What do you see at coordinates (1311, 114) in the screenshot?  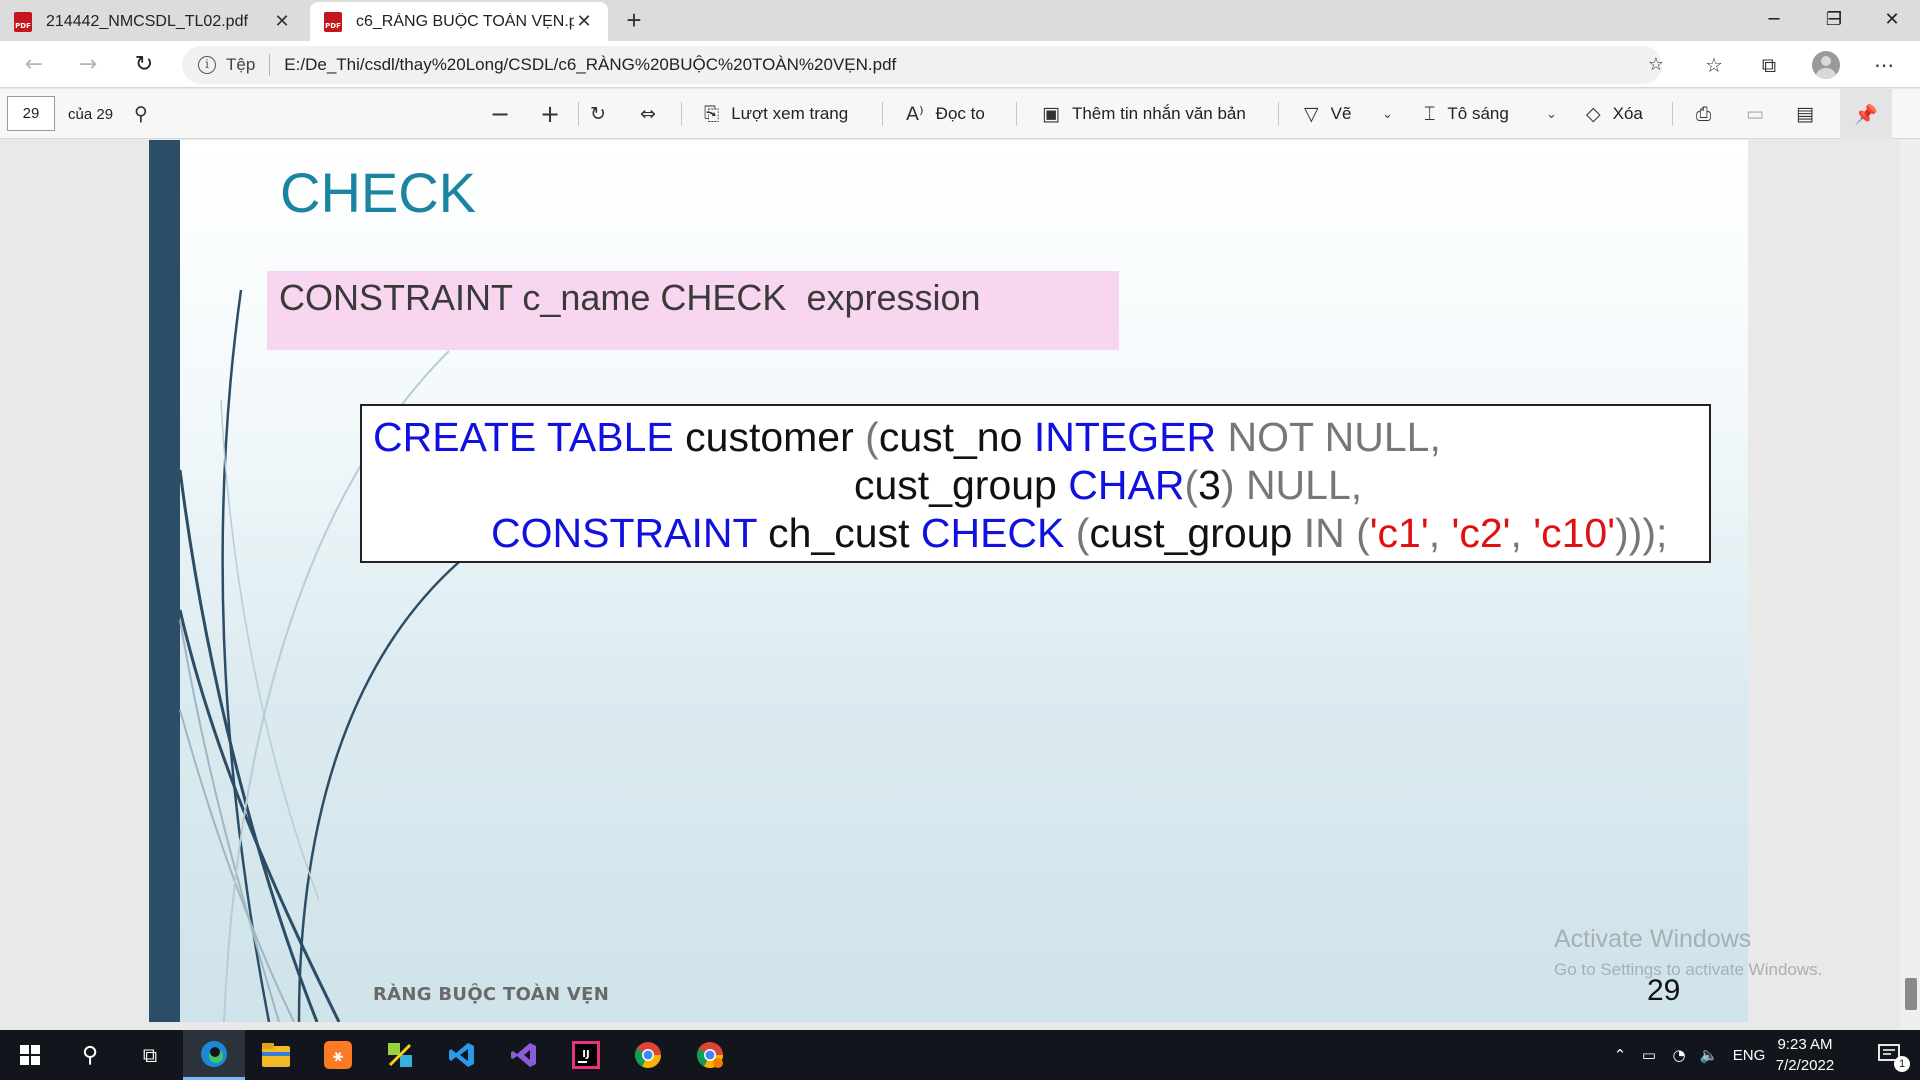 I see `pen-icon: ▽` at bounding box center [1311, 114].